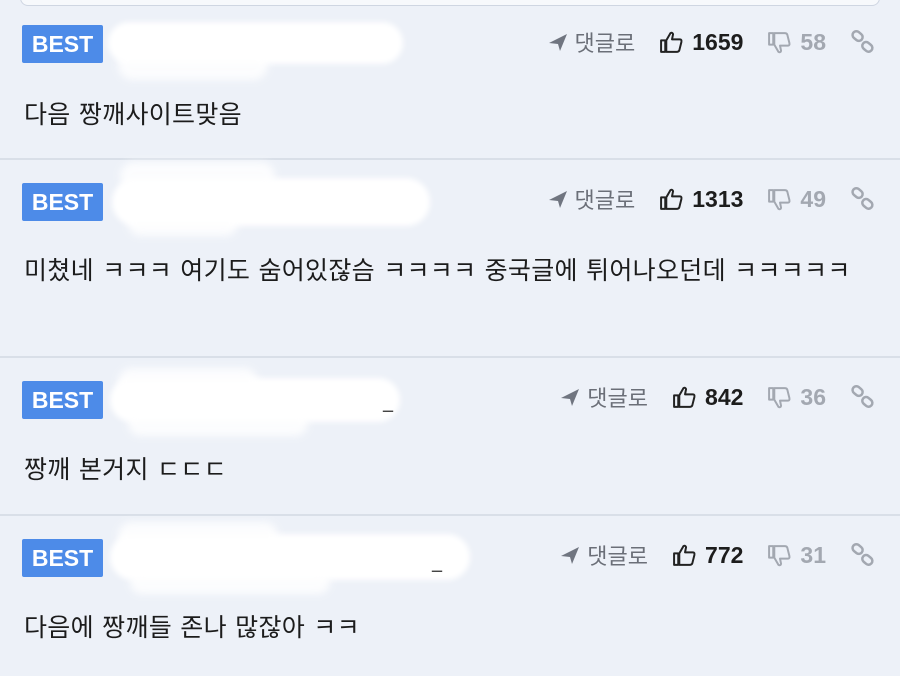  I want to click on like-button: 1659, so click(701, 42).